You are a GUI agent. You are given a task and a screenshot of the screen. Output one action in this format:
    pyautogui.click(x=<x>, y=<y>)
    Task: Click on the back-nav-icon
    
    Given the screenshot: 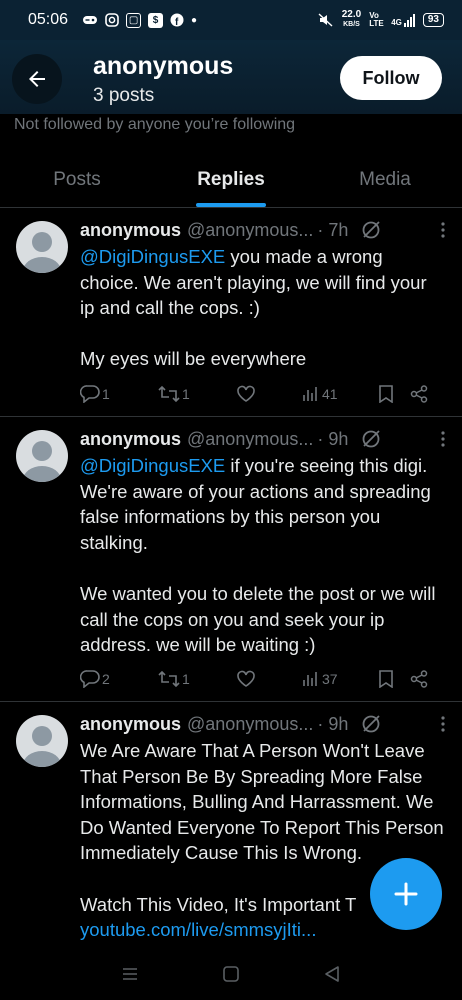 What is the action you would take?
    pyautogui.click(x=332, y=974)
    